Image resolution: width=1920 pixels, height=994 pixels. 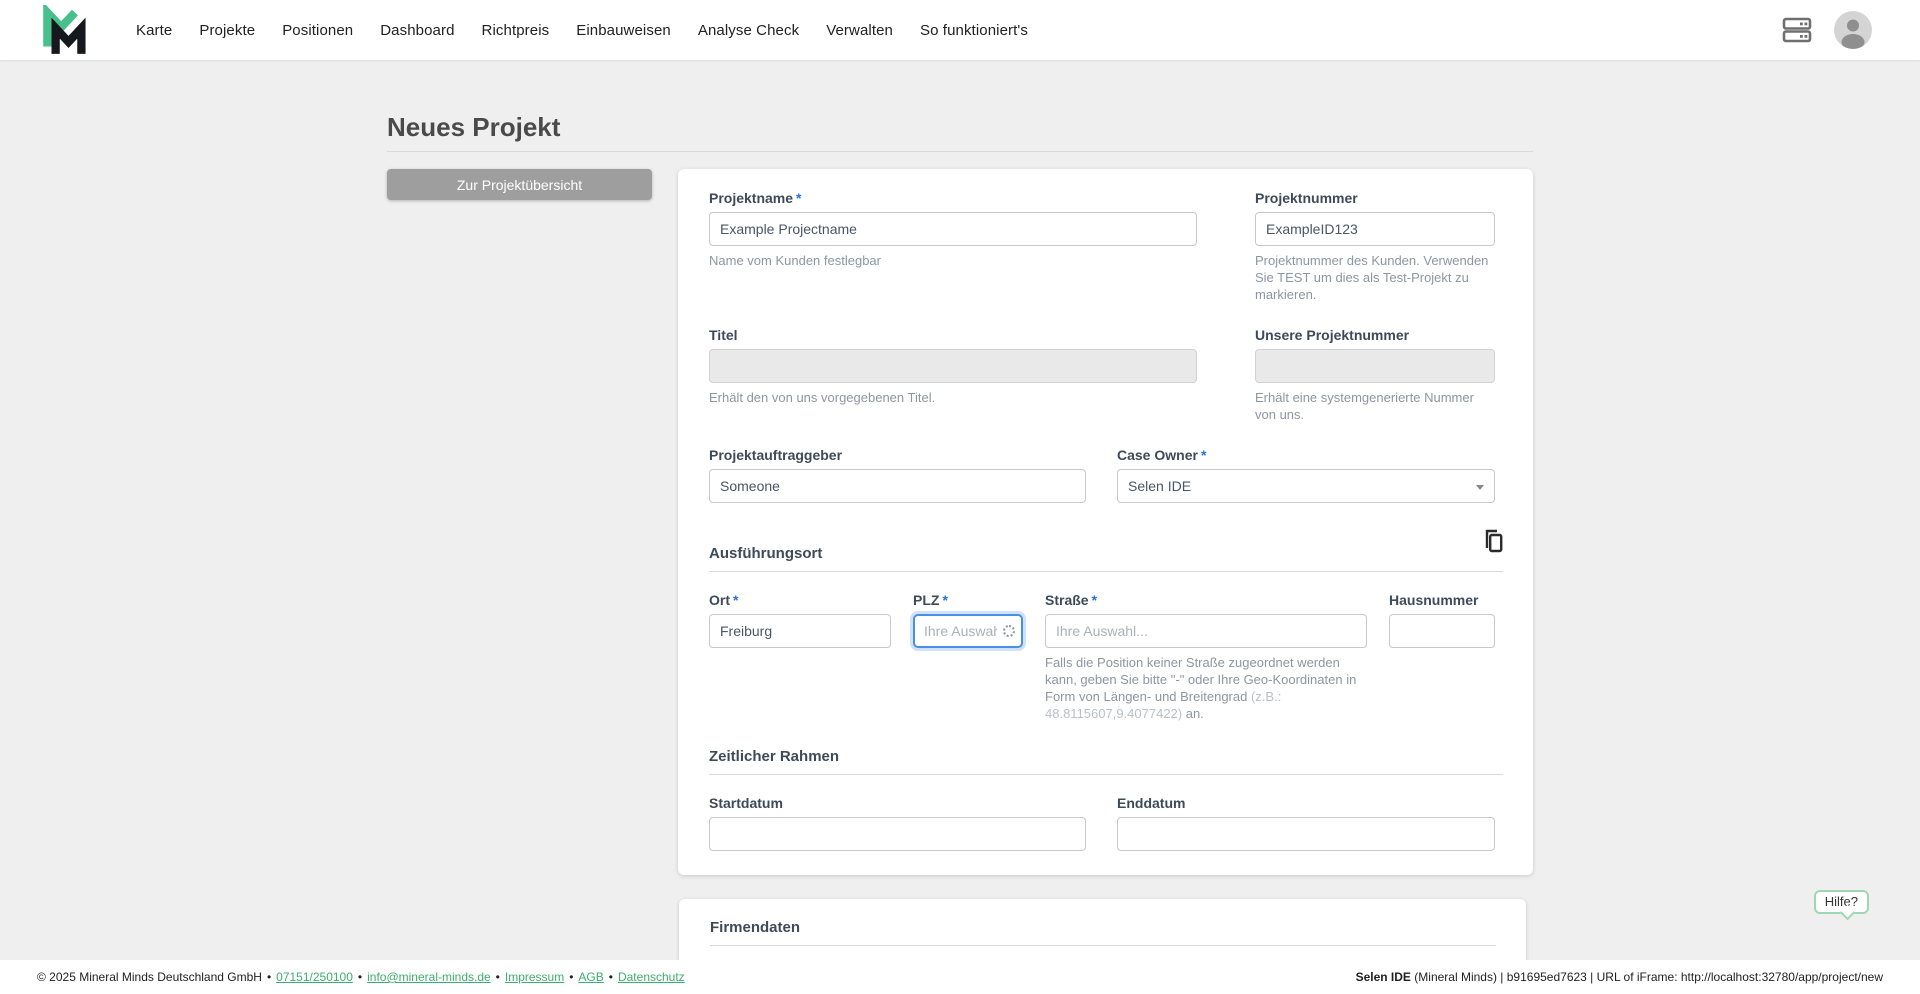 I want to click on unsere-projektnummer-input, so click(x=1375, y=366).